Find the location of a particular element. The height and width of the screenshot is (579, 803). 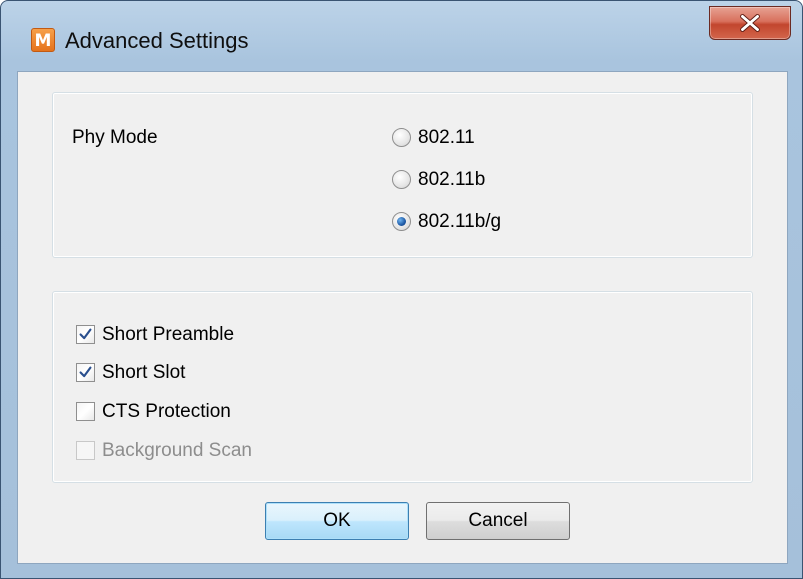

cancel-button: Cancel is located at coordinates (498, 521).